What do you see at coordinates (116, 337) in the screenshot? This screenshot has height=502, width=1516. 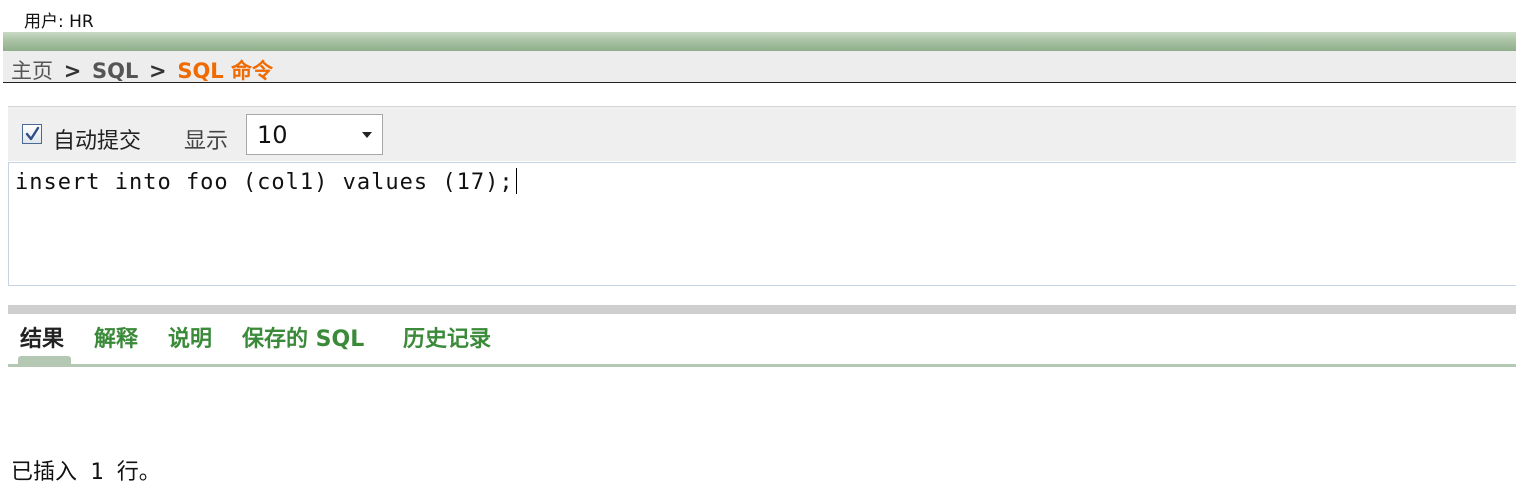 I see `tab-explain: 解释` at bounding box center [116, 337].